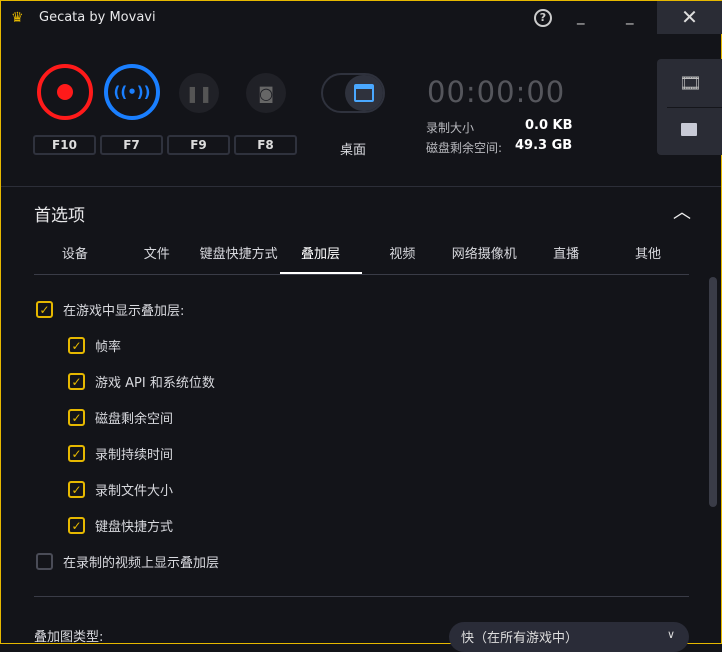 This screenshot has height=652, width=722. I want to click on checkbox-label: 在录制的视频上显示叠加层, so click(141, 563).